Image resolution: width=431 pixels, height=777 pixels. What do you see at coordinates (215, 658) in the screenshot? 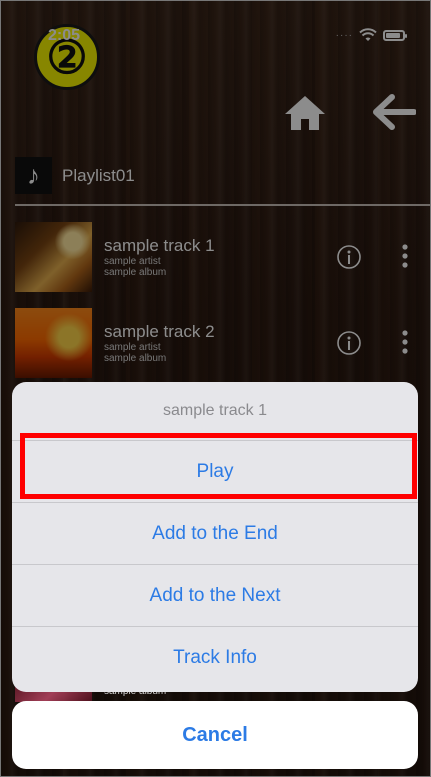
I see `track-info-button: Track Info` at bounding box center [215, 658].